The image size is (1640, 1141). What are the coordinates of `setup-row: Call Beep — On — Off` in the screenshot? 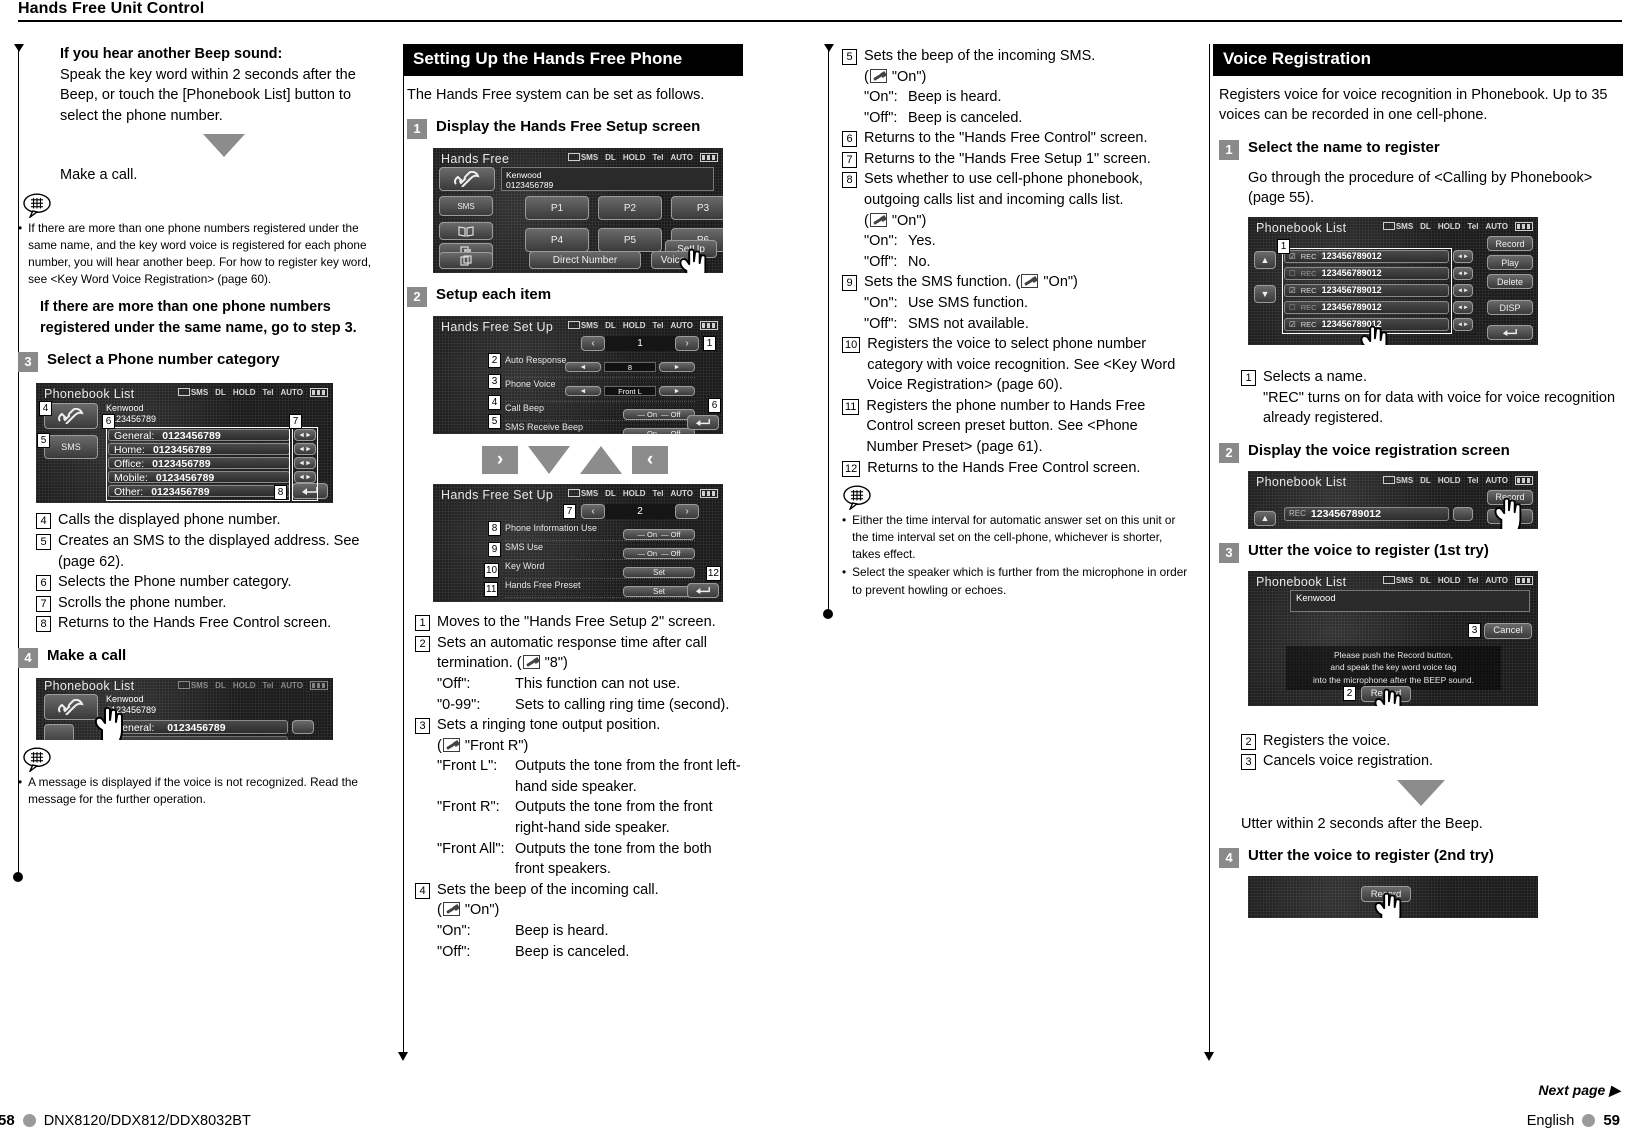 It's located at (600, 412).